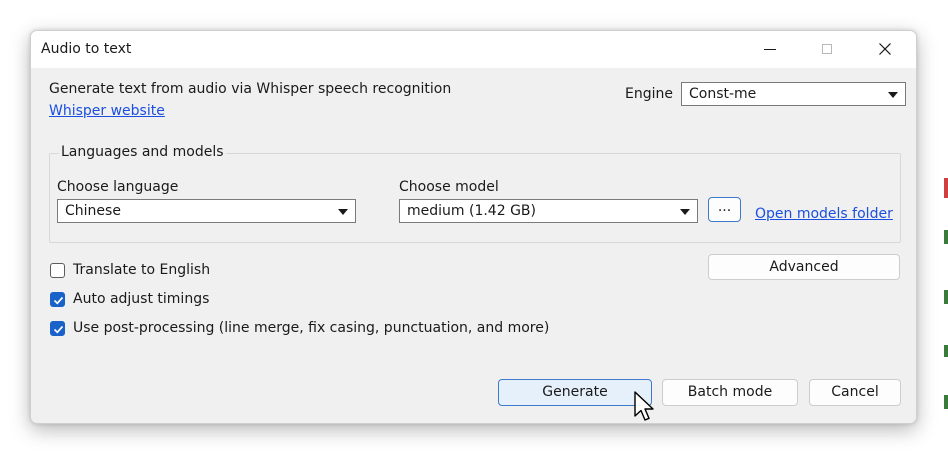  What do you see at coordinates (118, 187) in the screenshot?
I see `choose-language-label: Choose language` at bounding box center [118, 187].